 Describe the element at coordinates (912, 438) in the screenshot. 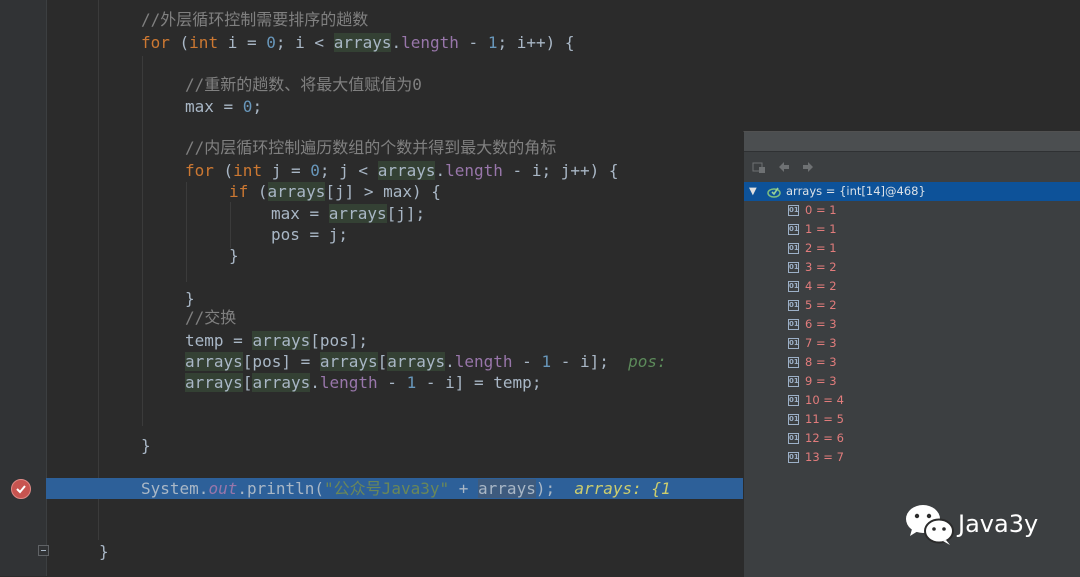

I see `tree-row-element: 01 12 = 6` at that location.